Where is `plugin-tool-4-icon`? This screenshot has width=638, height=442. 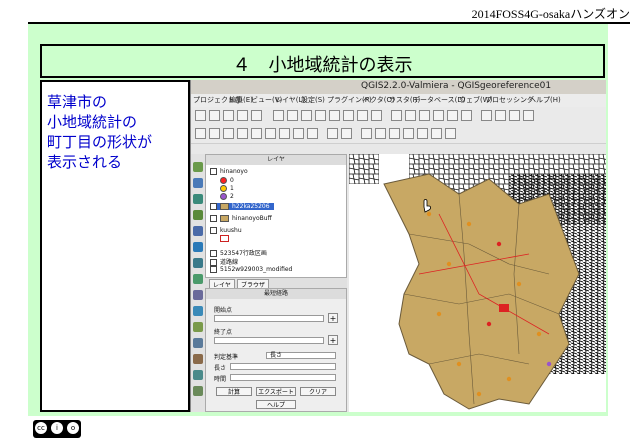
plugin-tool-4-icon is located at coordinates (436, 133).